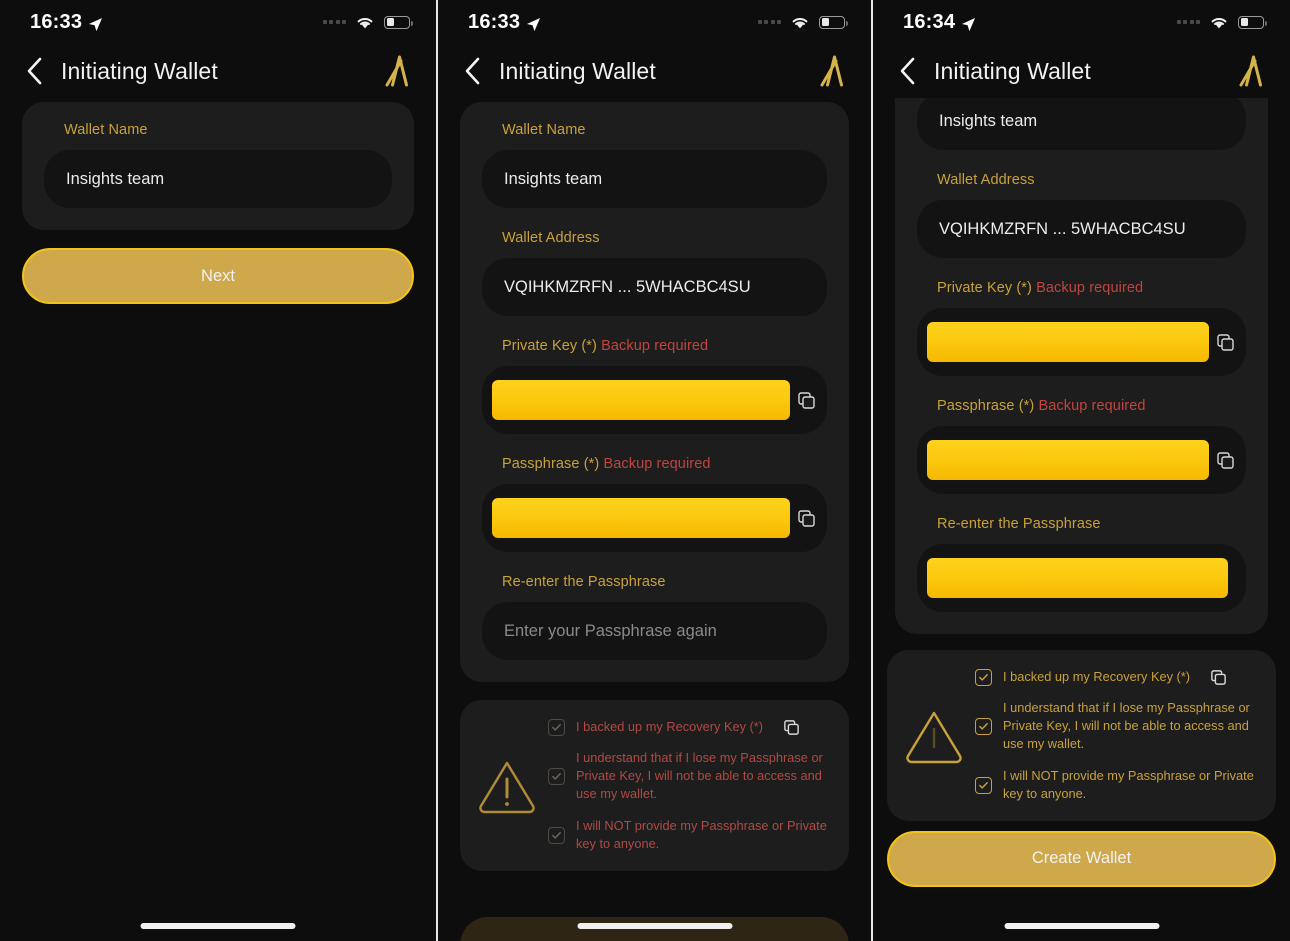 The image size is (1290, 941). I want to click on field-label-wallet-name: Wallet Name, so click(544, 130).